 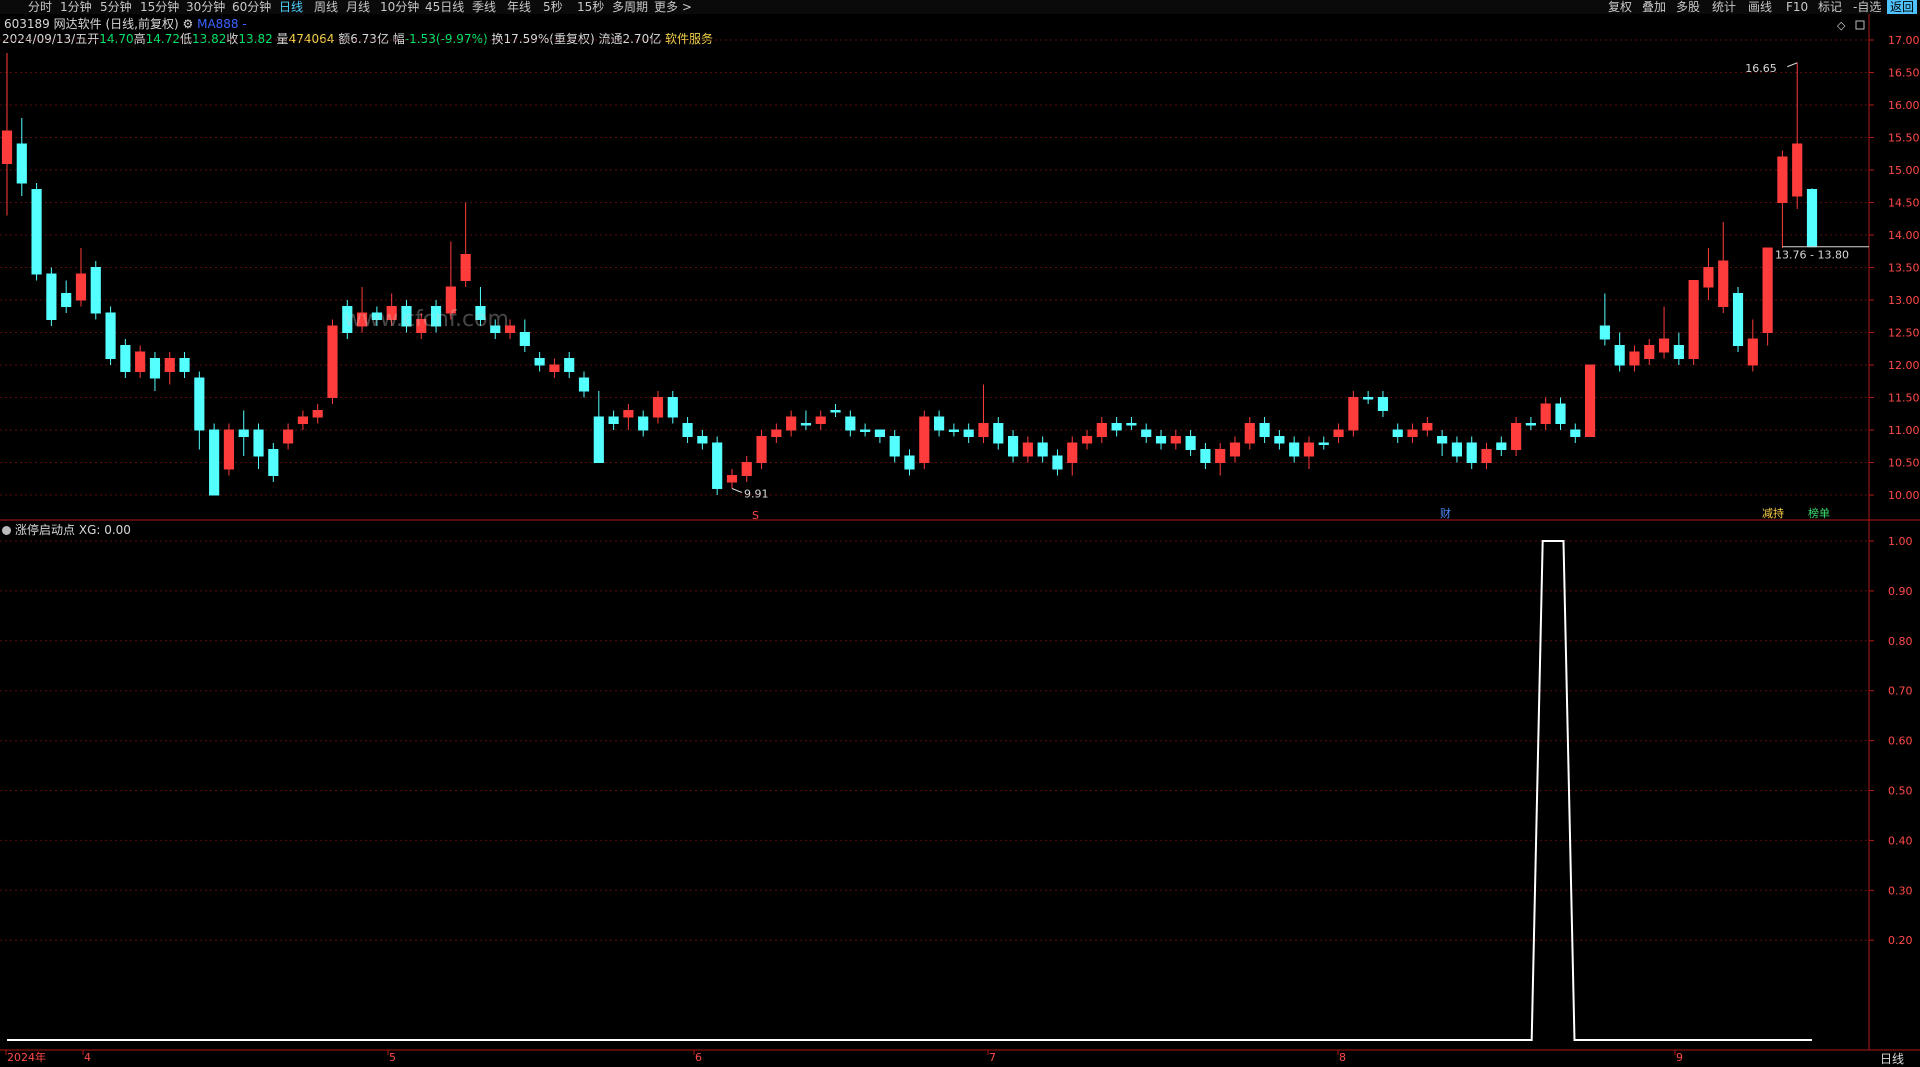 I want to click on indicator-tick-label: 0.70, so click(x=1900, y=691).